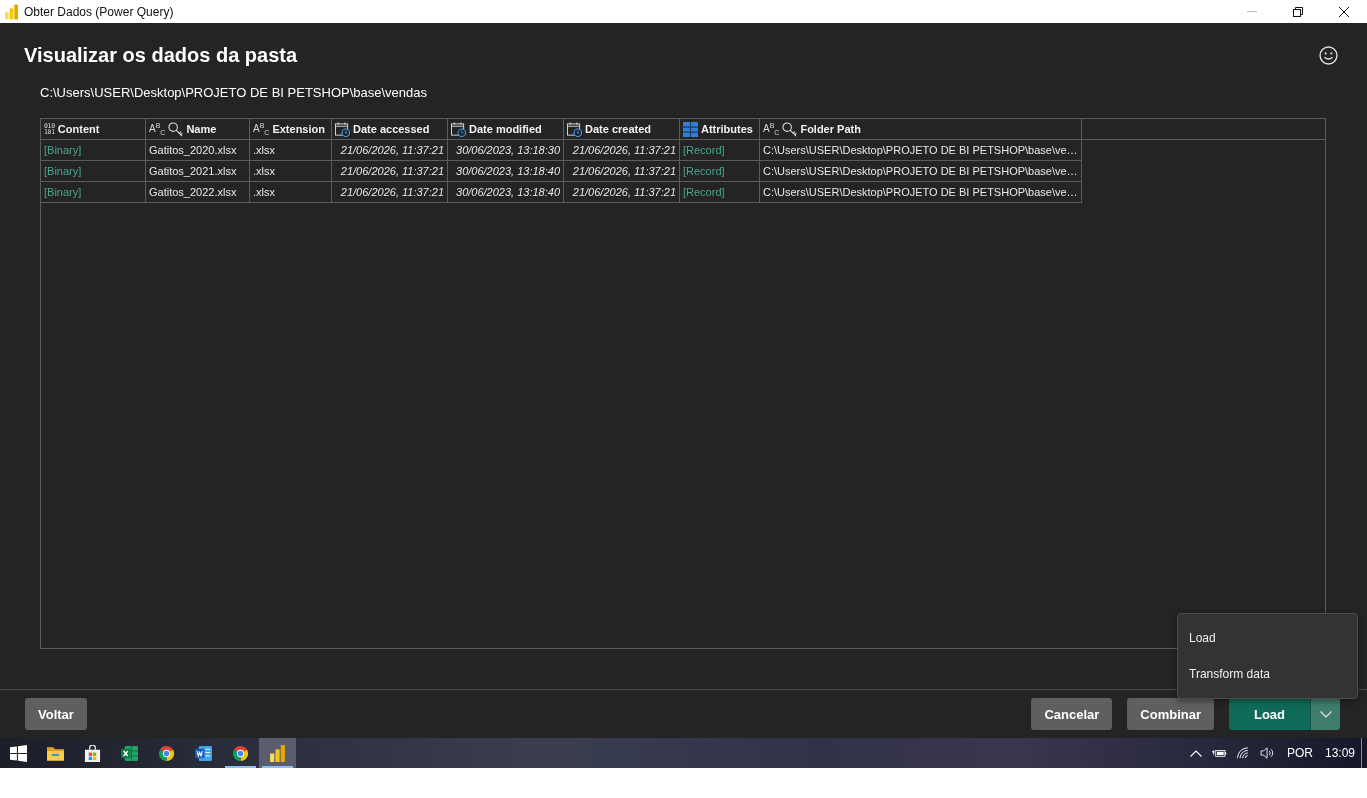 Image resolution: width=1367 pixels, height=798 pixels. I want to click on table-cell: Gatitos_2021.xlsx, so click(198, 171).